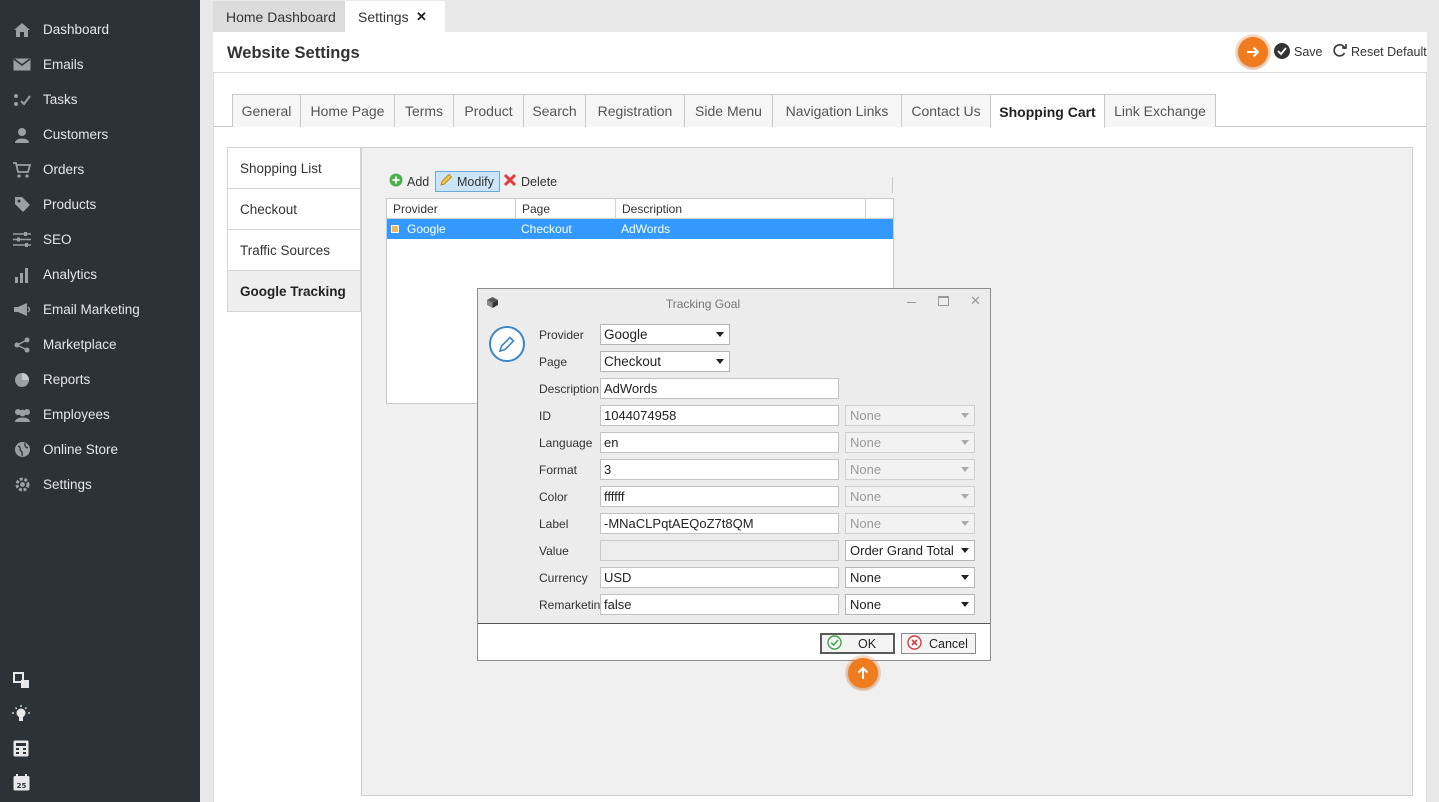 The height and width of the screenshot is (802, 1439). Describe the element at coordinates (467, 181) in the screenshot. I see `modify-button: Modify` at that location.